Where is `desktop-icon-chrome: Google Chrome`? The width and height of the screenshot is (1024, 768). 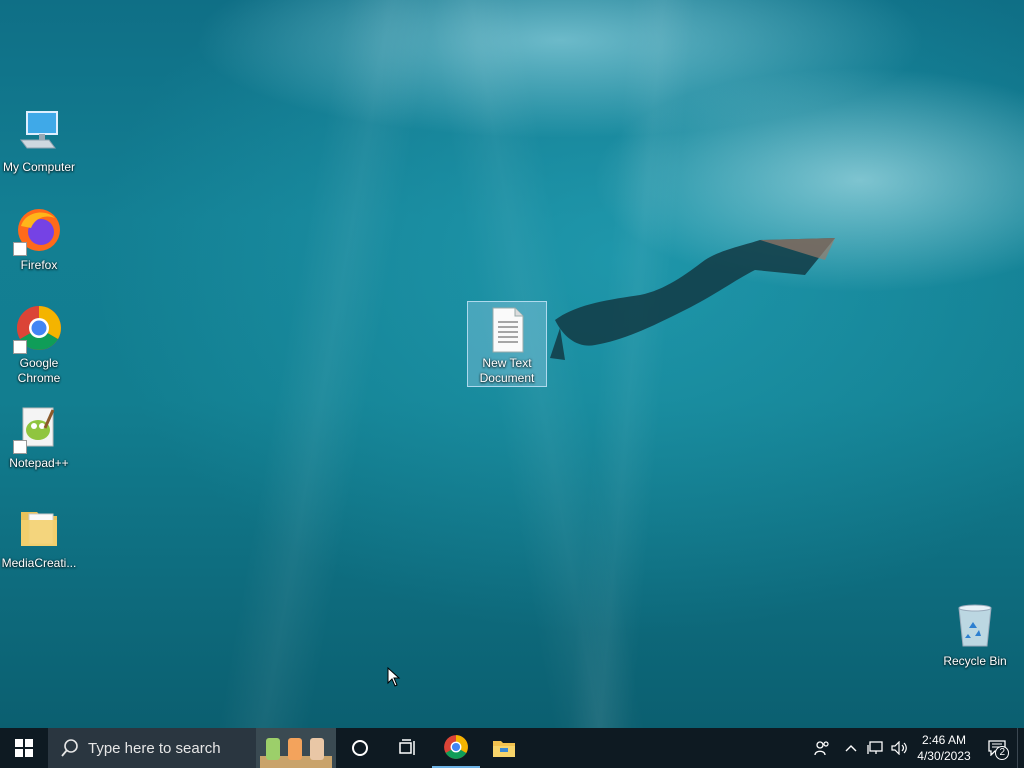
desktop-icon-chrome: Google Chrome is located at coordinates (39, 345).